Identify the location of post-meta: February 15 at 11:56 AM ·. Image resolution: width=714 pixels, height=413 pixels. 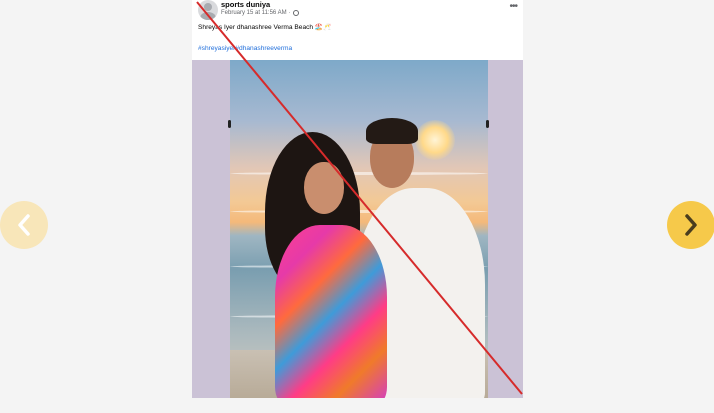
(260, 13).